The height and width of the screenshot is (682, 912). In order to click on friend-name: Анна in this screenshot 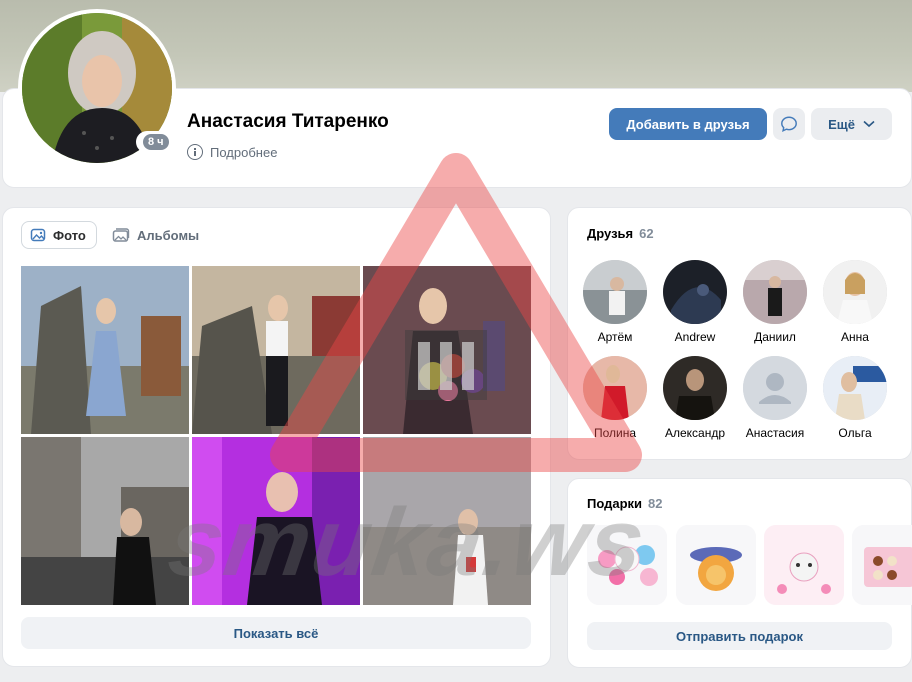, I will do `click(855, 337)`.